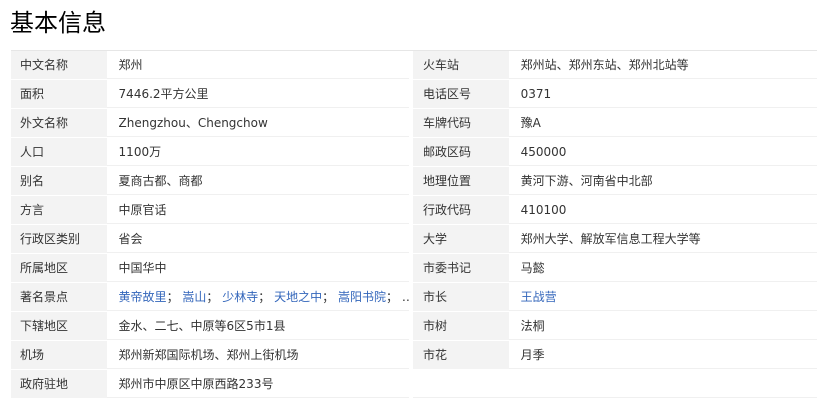 The image size is (824, 411). I want to click on field-value: 金水、二七、中原等6区5市1县, so click(258, 326).